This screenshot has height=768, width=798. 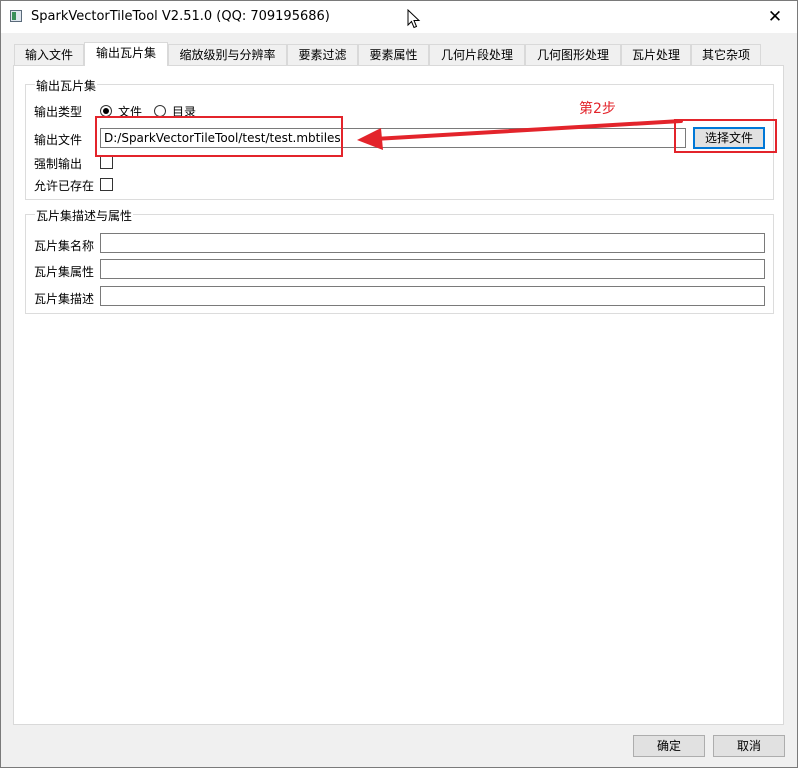 What do you see at coordinates (58, 112) in the screenshot?
I see `output-type-label: 输出类型` at bounding box center [58, 112].